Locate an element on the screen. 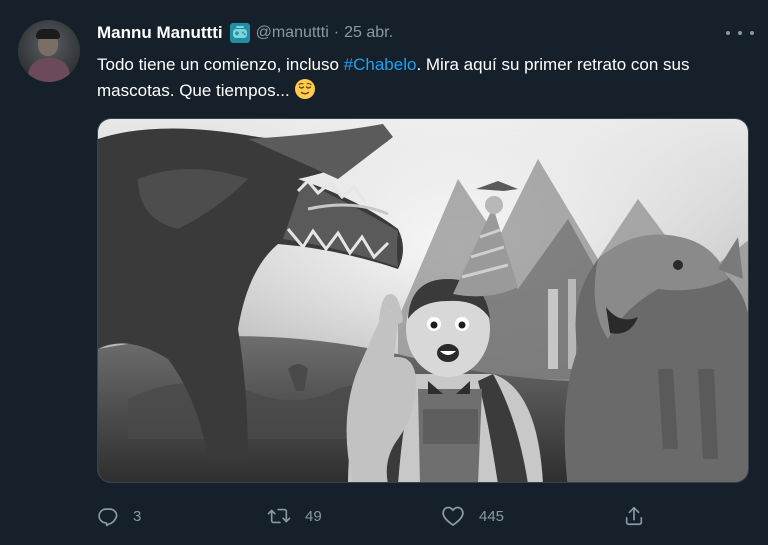  avatar-body-shape is located at coordinates (49, 70).